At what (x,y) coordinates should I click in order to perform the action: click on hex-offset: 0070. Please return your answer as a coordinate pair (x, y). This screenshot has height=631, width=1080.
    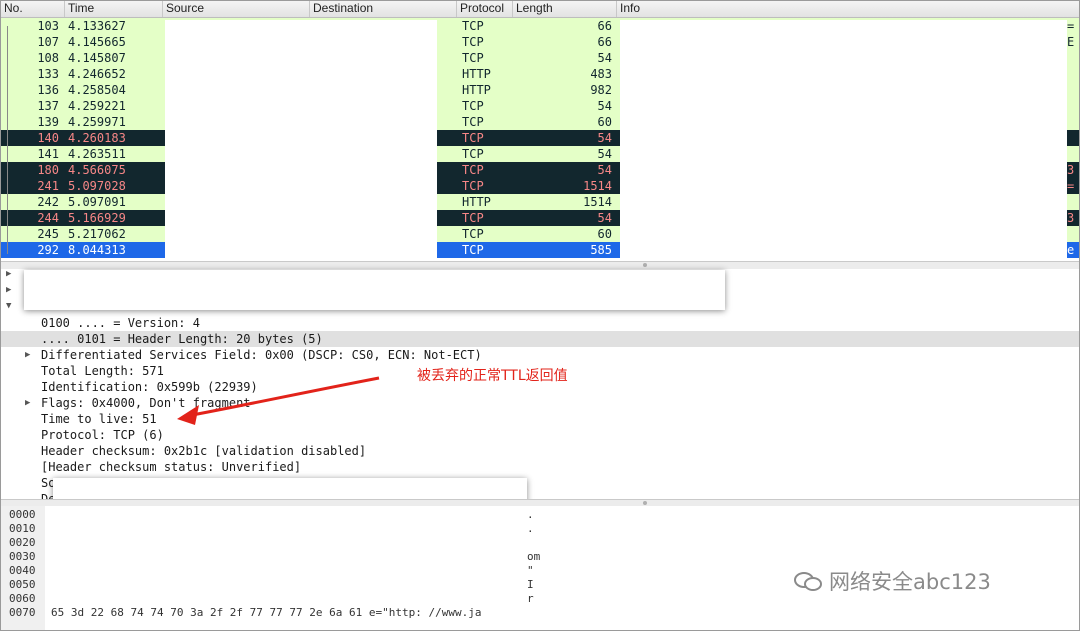
    Looking at the image, I should click on (22, 612).